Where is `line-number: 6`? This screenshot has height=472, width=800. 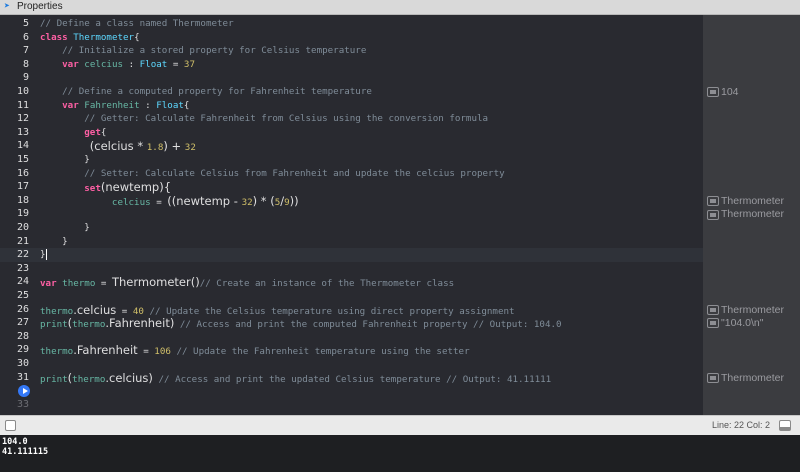 line-number: 6 is located at coordinates (25, 37).